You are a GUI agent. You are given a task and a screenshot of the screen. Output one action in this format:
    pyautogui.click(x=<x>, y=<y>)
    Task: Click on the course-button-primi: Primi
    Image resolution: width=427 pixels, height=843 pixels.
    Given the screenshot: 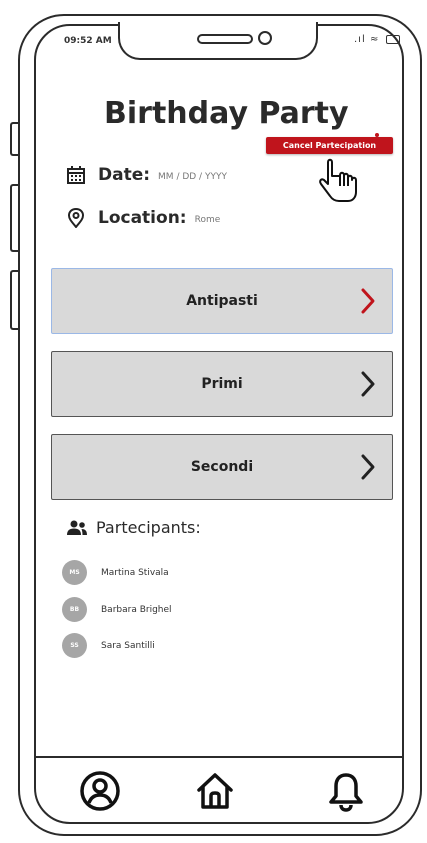 What is the action you would take?
    pyautogui.click(x=222, y=384)
    